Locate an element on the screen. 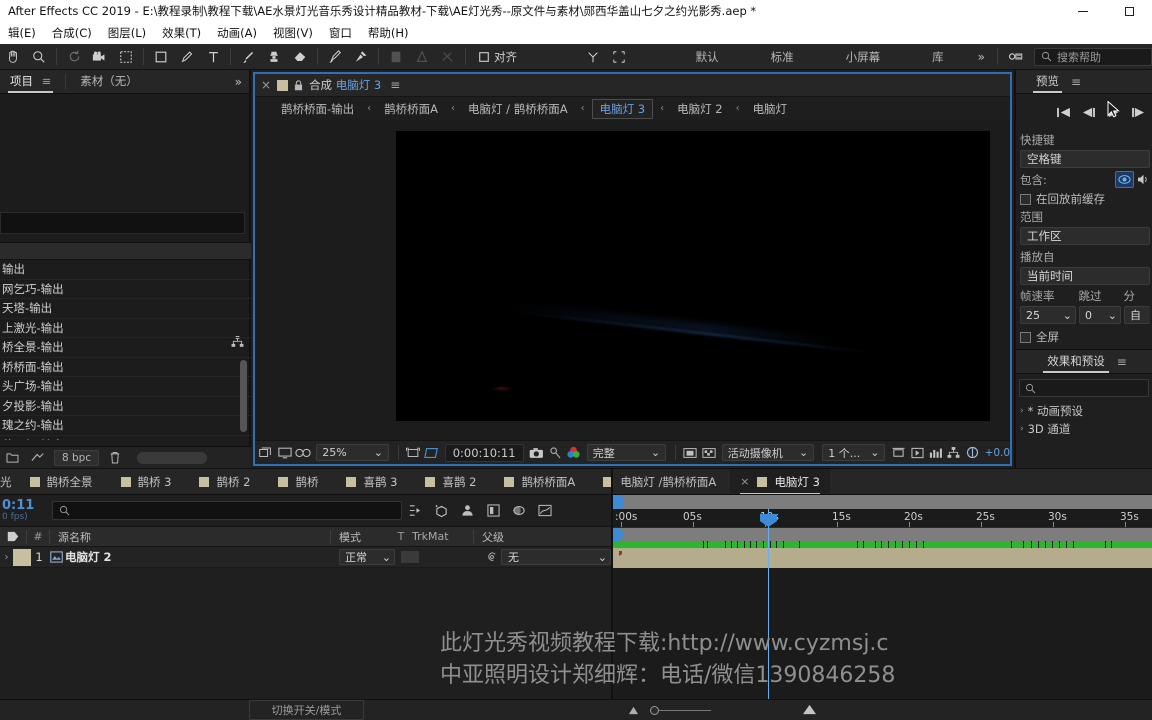 This screenshot has width=1152, height=720. breadcrumb-item-1: 鹊桥桥面A is located at coordinates (411, 109).